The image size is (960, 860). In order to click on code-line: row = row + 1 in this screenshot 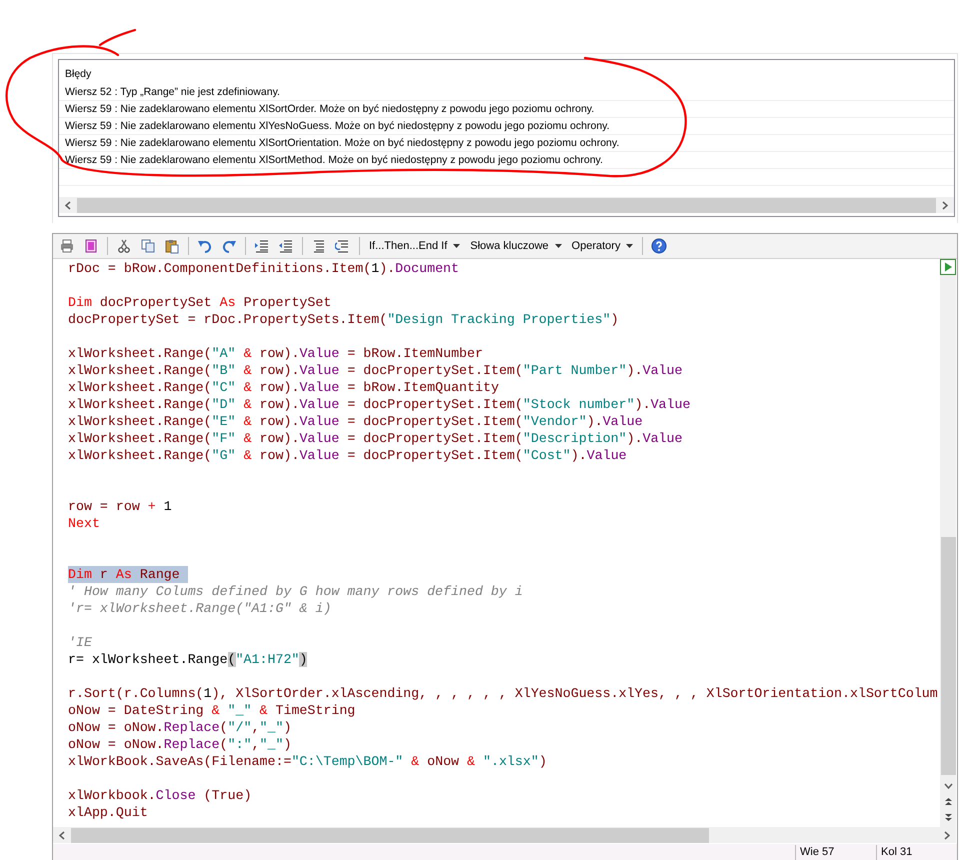, I will do `click(120, 506)`.